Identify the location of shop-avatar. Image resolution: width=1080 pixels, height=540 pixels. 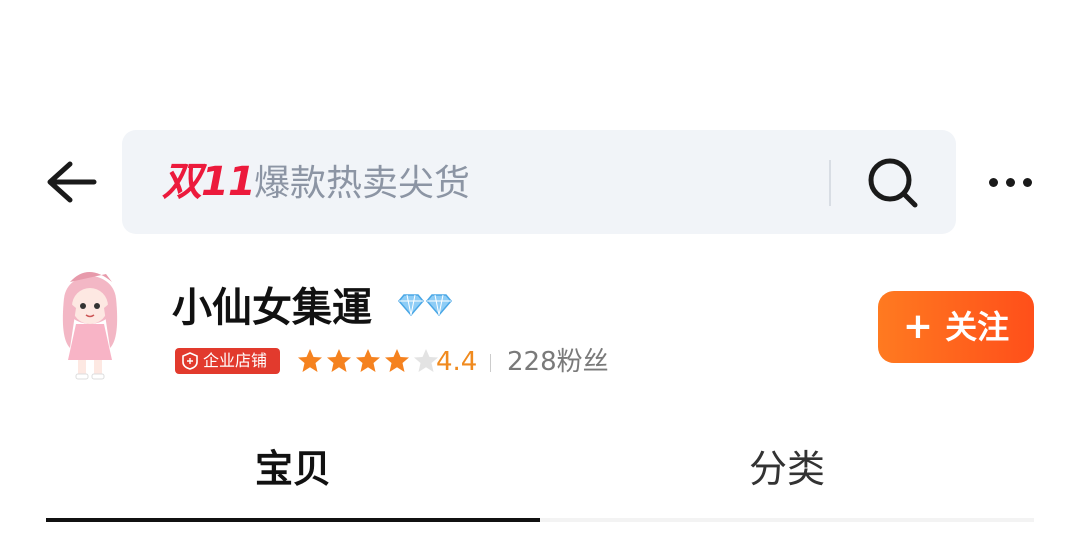
(90, 325).